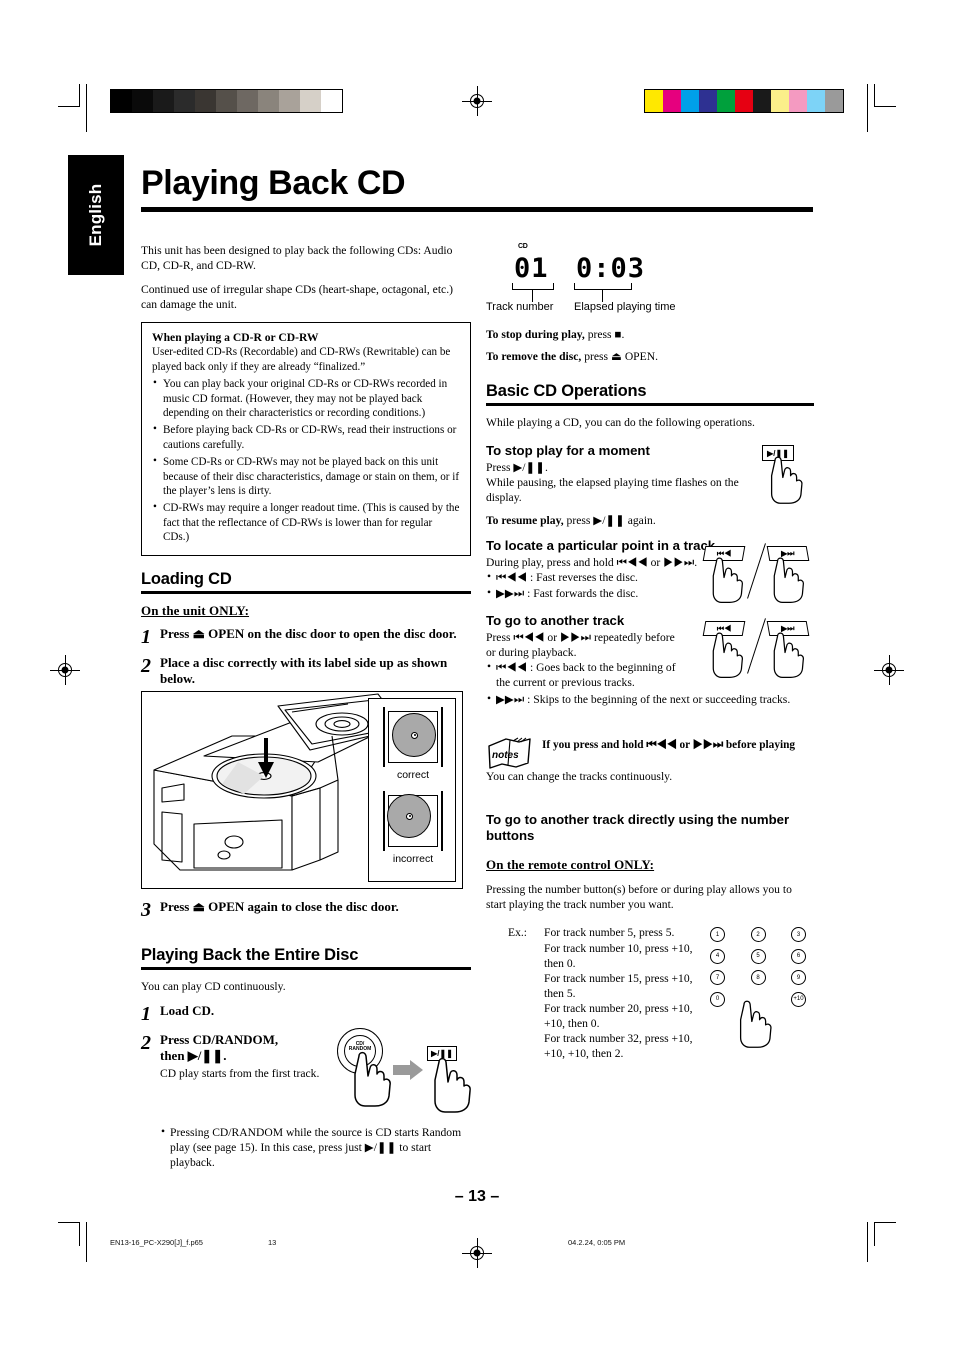 Image resolution: width=954 pixels, height=1353 pixels. What do you see at coordinates (531, 268) in the screenshot?
I see `track-number-value: 01` at bounding box center [531, 268].